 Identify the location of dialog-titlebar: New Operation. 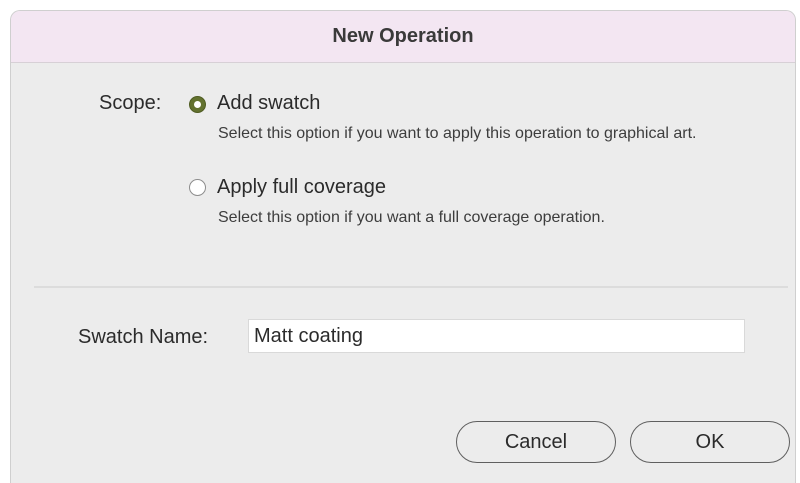
(403, 37).